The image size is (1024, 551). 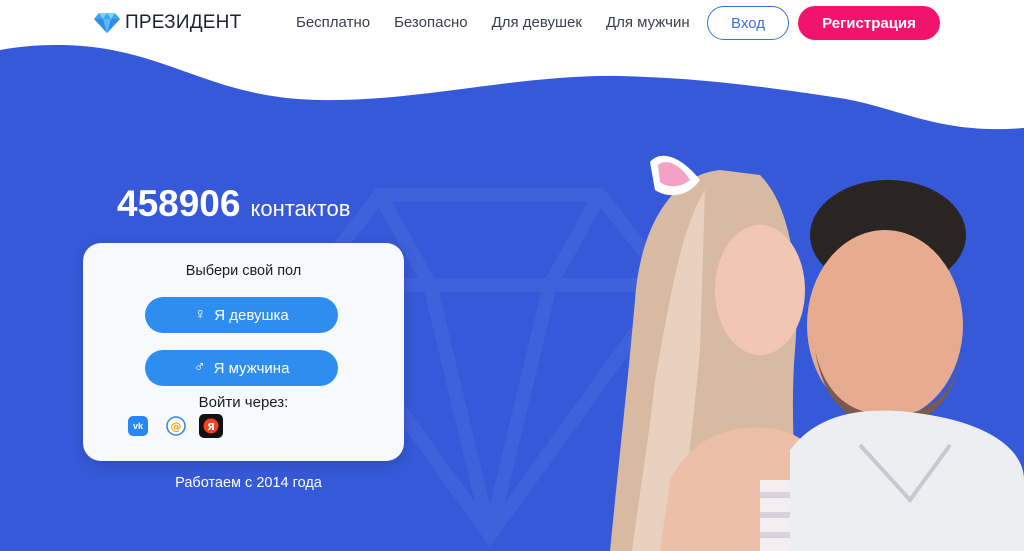 I want to click on male-label: Я мужчина, so click(x=251, y=368).